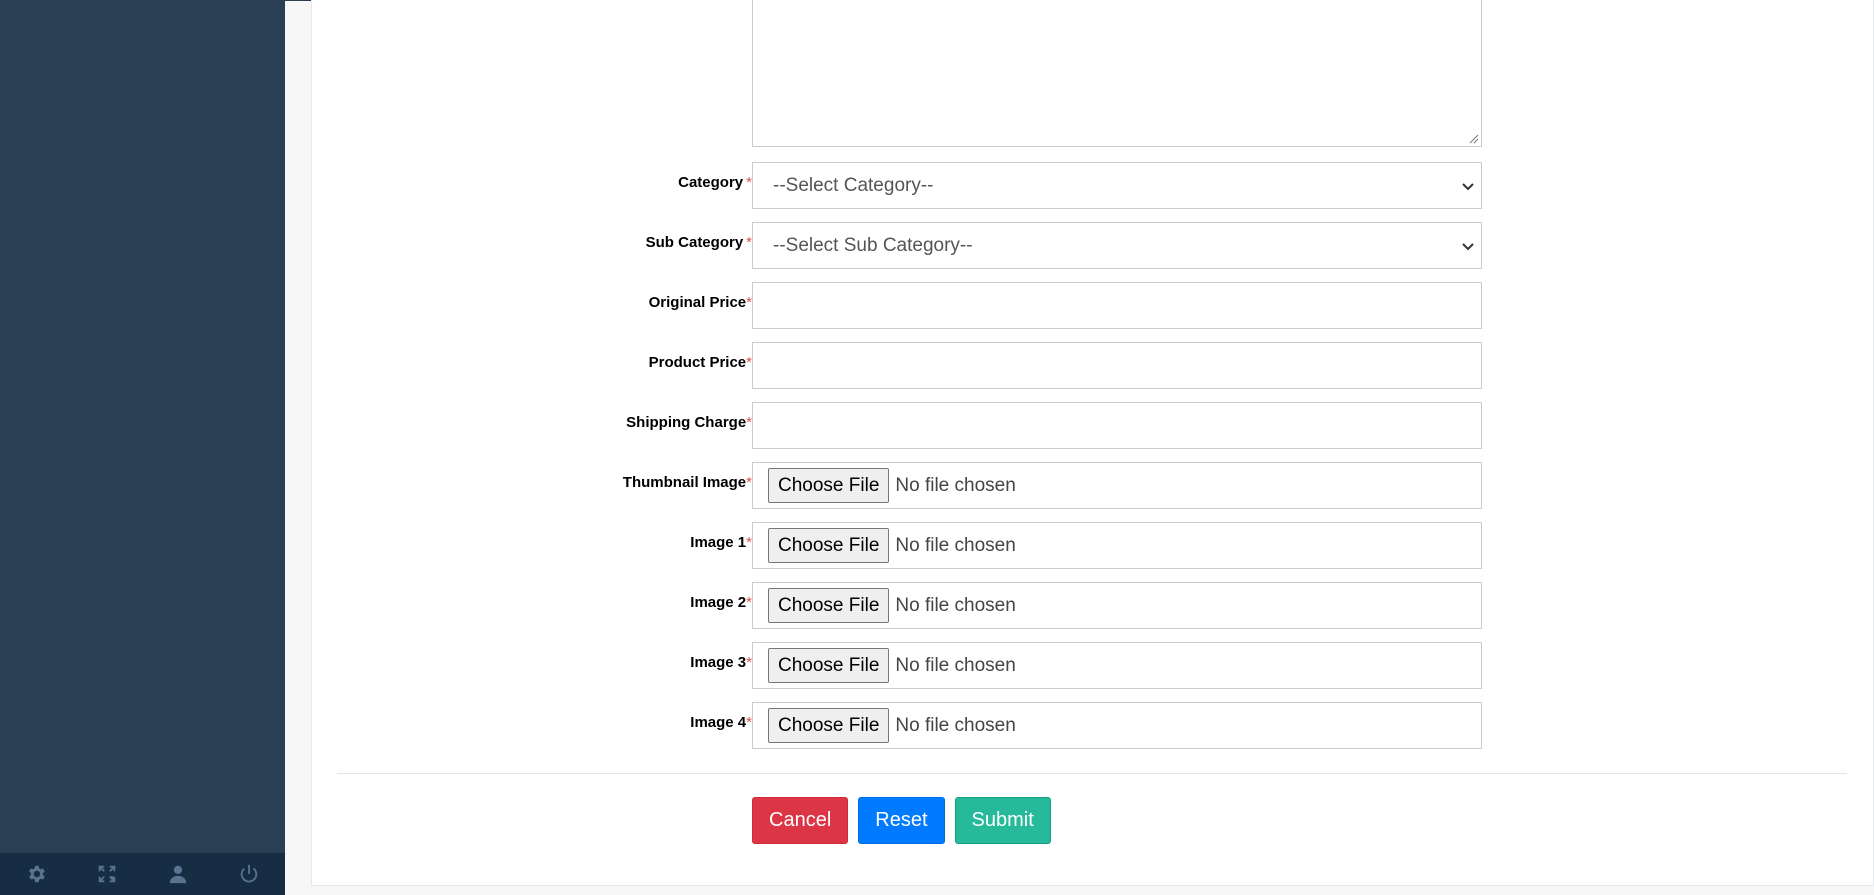 The height and width of the screenshot is (895, 1874). What do you see at coordinates (1474, 139) in the screenshot?
I see `resize-grip-icon` at bounding box center [1474, 139].